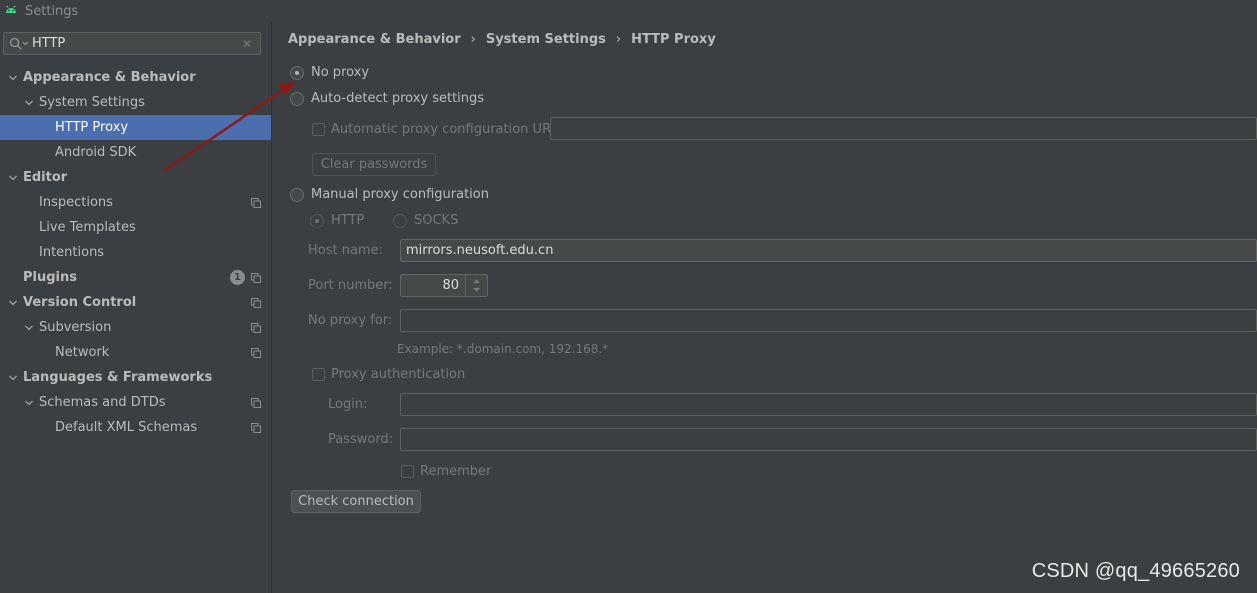  I want to click on auto-config-url-checkbox, so click(318, 129).